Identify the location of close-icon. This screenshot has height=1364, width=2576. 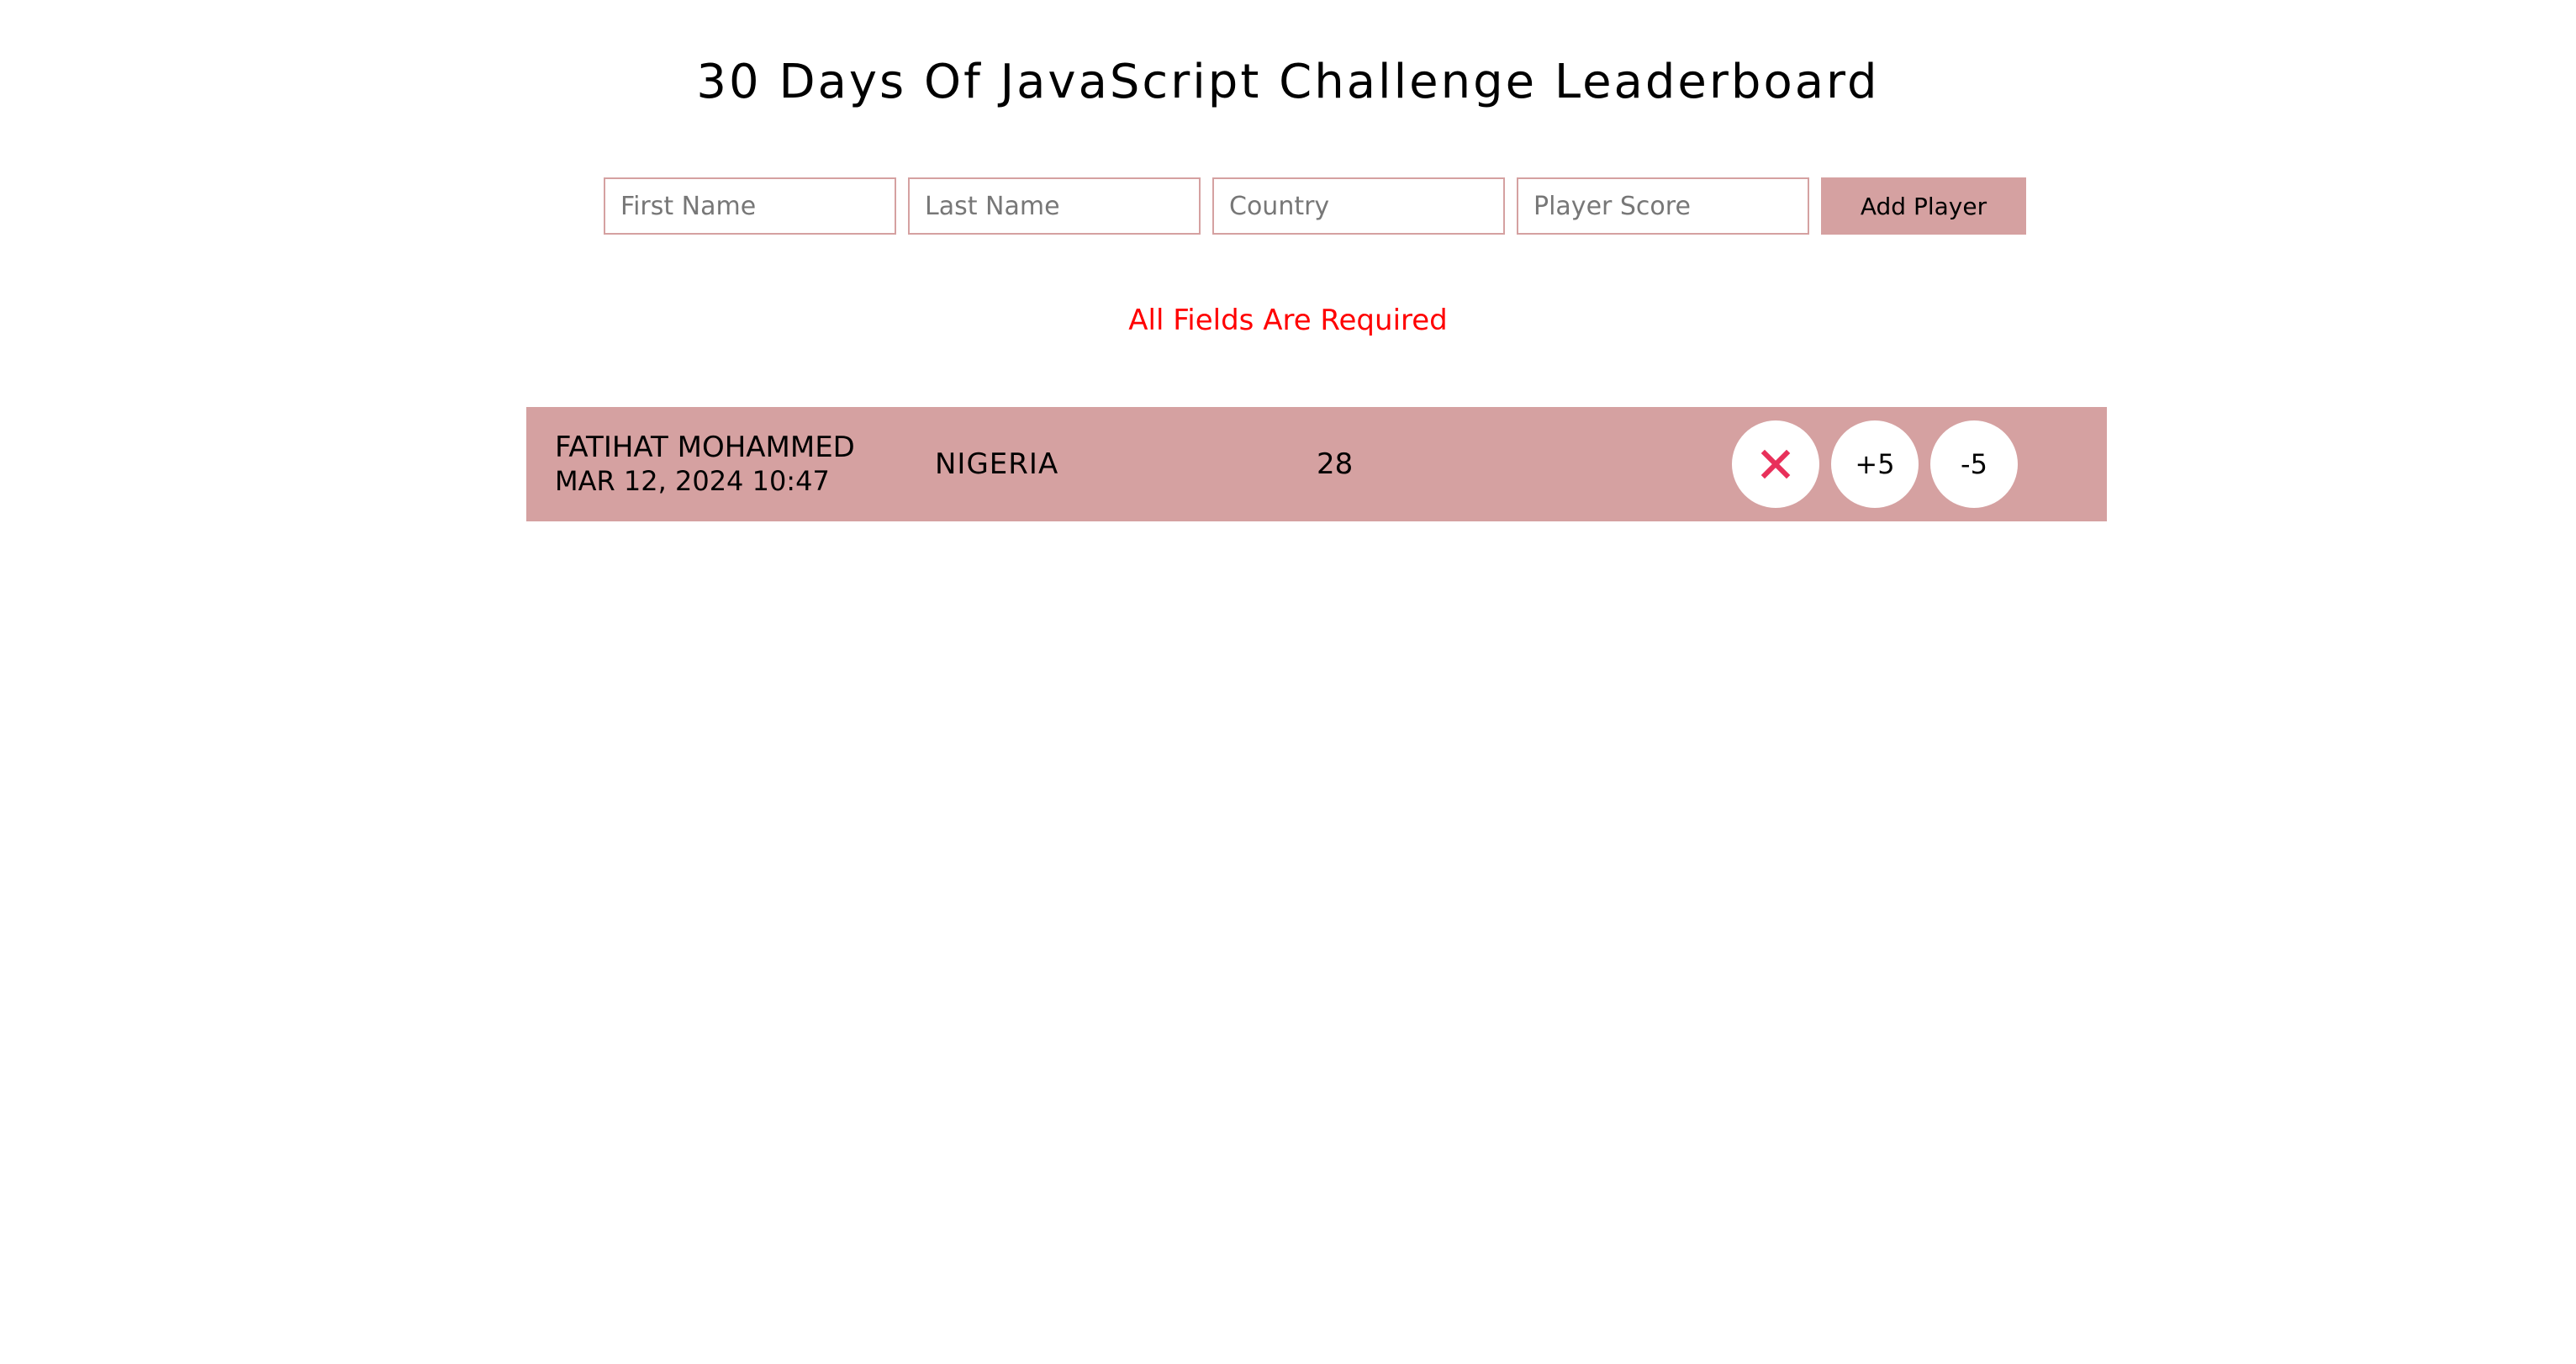
(1776, 464).